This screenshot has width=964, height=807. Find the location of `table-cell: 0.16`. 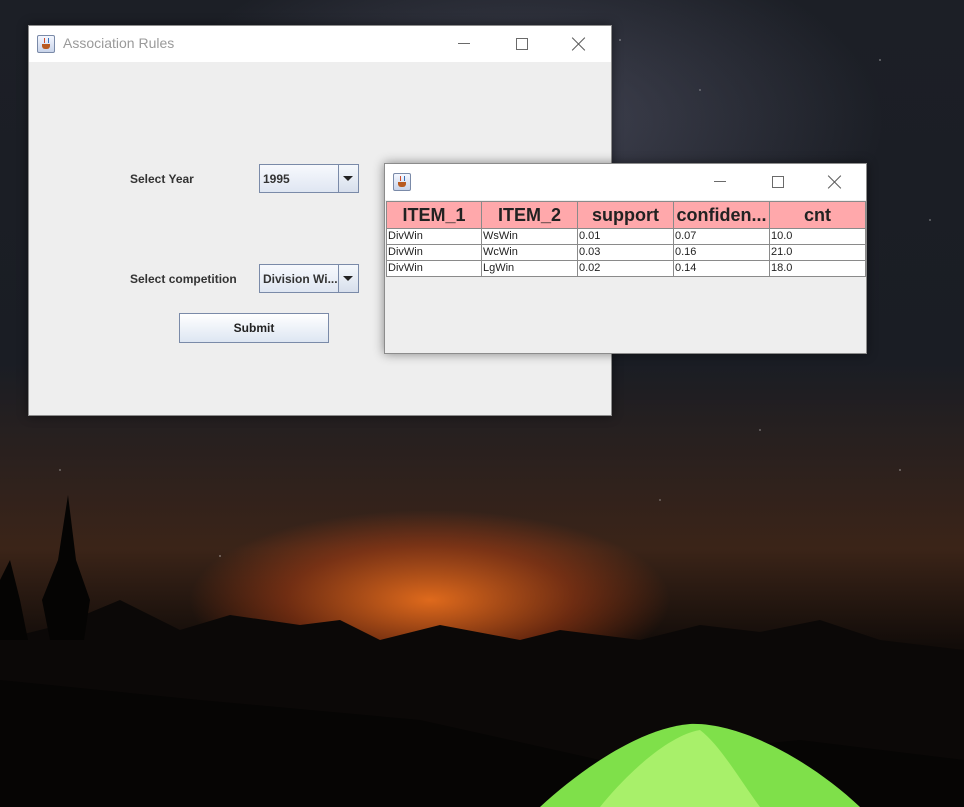

table-cell: 0.16 is located at coordinates (722, 253).